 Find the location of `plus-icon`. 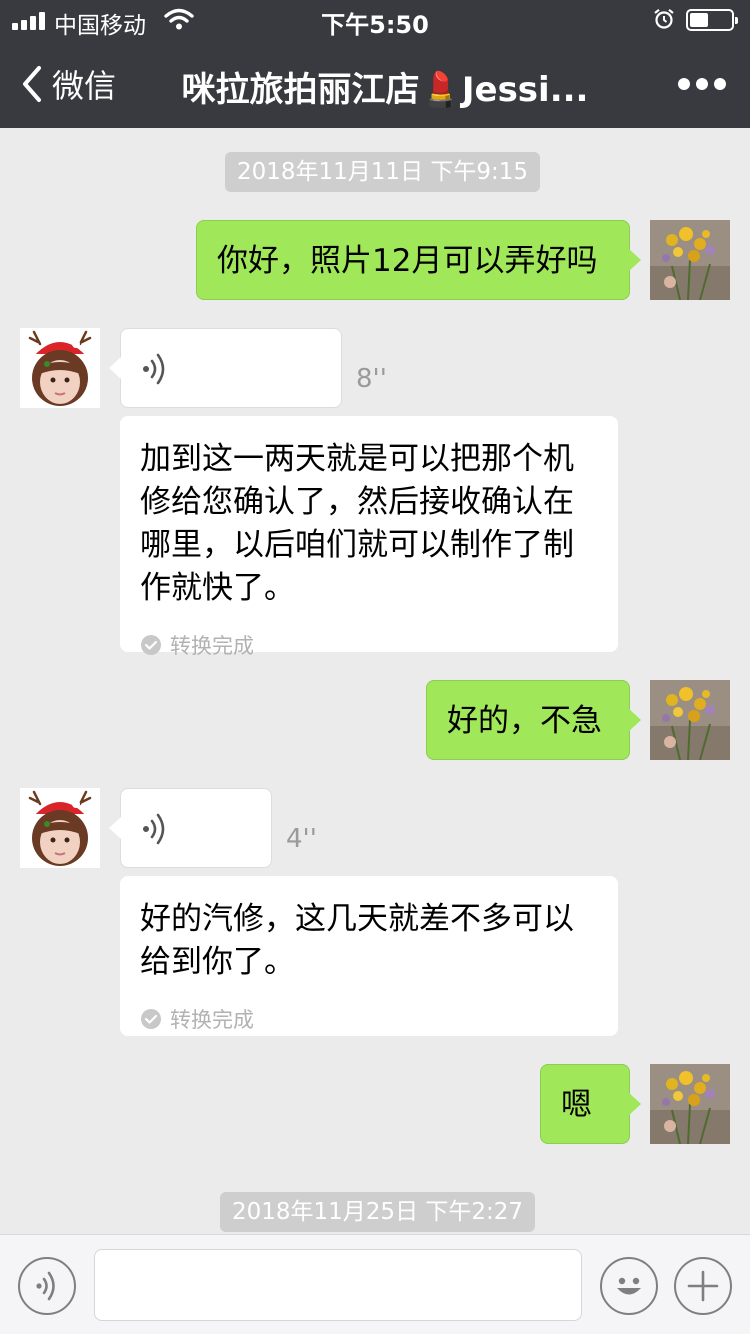

plus-icon is located at coordinates (703, 1286).